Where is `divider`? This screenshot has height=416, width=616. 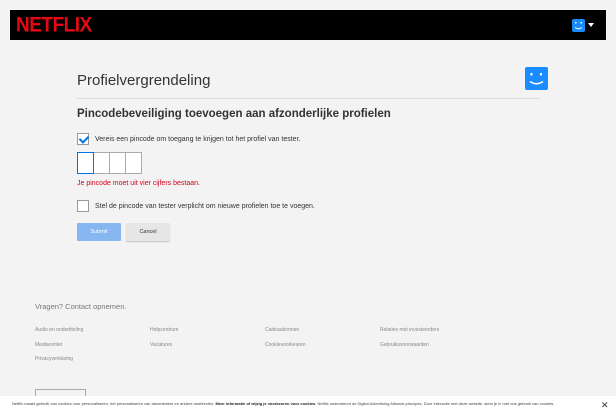 divider is located at coordinates (308, 98).